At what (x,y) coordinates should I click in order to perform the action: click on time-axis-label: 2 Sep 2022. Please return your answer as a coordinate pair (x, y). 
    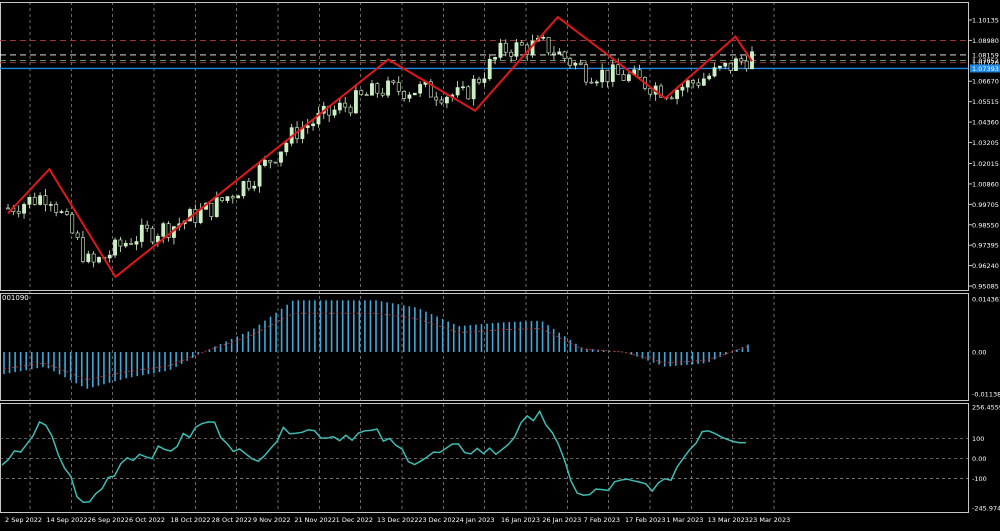
    Looking at the image, I should click on (23, 520).